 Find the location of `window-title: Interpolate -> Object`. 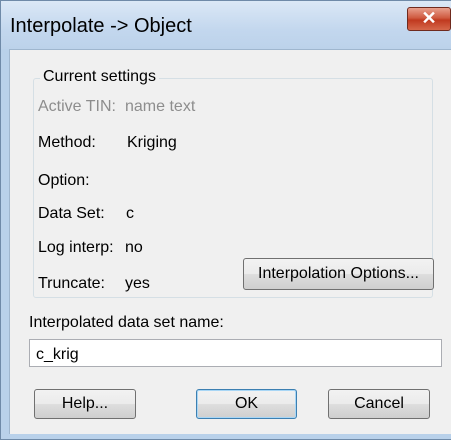

window-title: Interpolate -> Object is located at coordinates (101, 26).